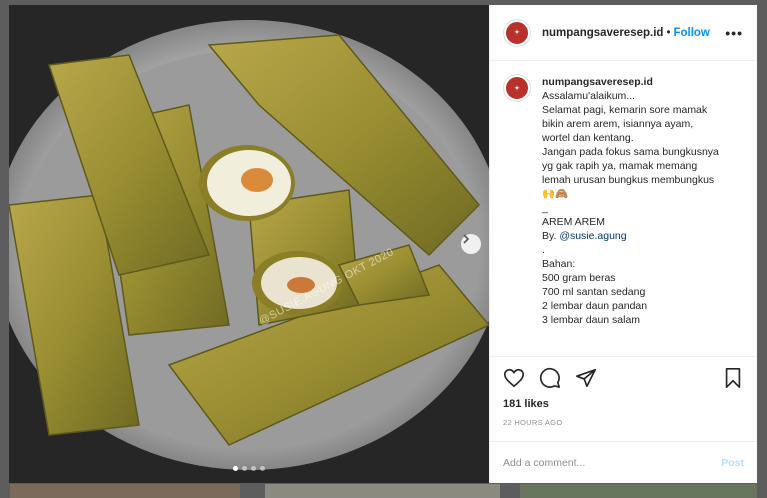 The width and height of the screenshot is (767, 498). I want to click on caption-line: lemah urusan bungkus membungkus, so click(628, 180).